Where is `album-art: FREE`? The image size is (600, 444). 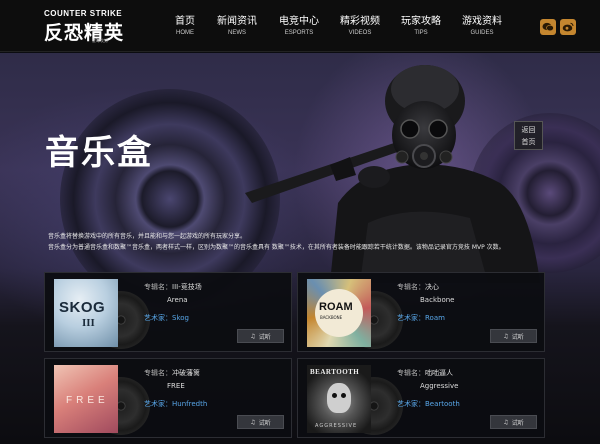 album-art: FREE is located at coordinates (86, 399).